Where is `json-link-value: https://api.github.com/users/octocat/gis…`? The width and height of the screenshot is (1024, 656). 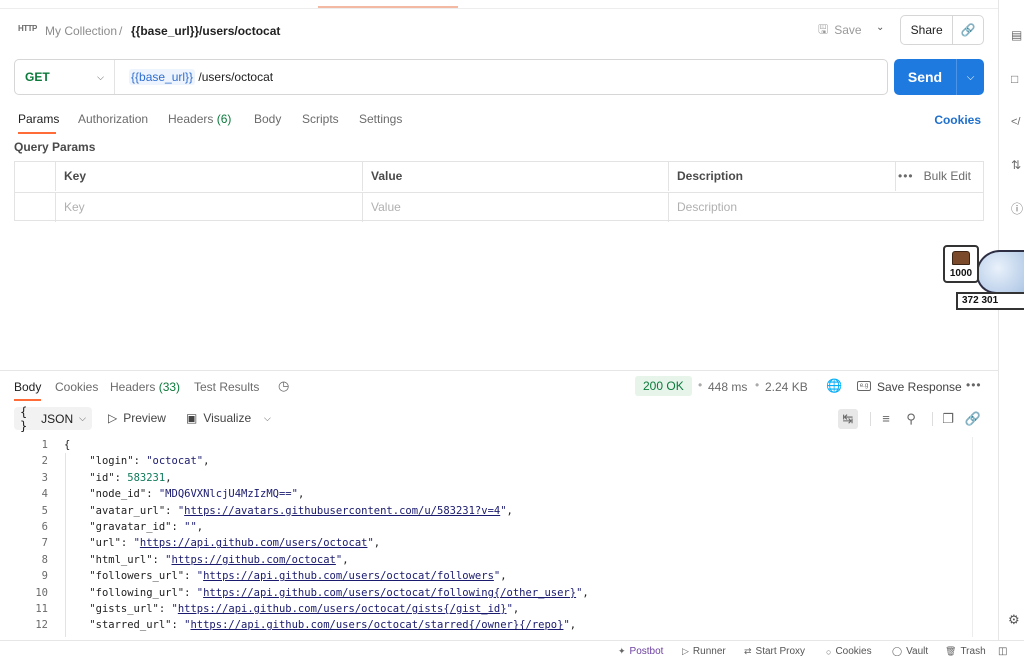 json-link-value: https://api.github.com/users/octocat/gis… is located at coordinates (342, 609).